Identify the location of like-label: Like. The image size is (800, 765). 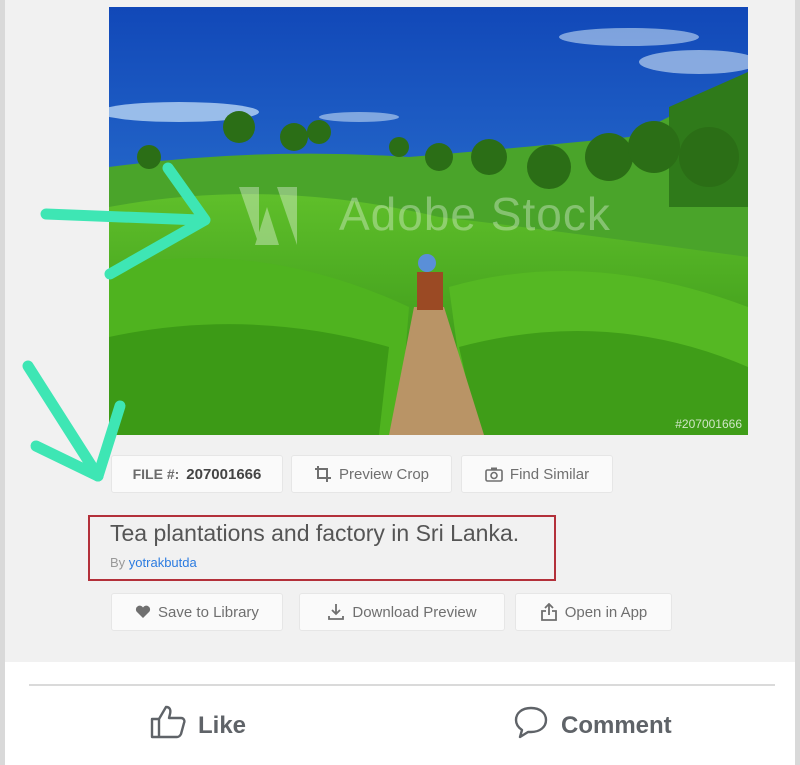
(222, 725).